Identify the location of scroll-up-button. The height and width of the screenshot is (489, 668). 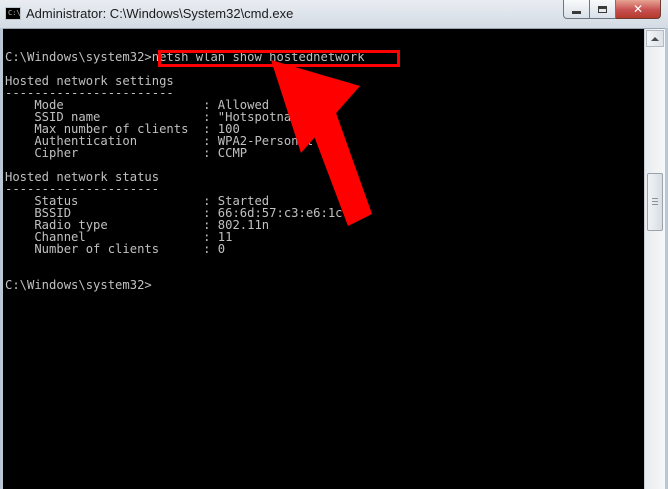
(655, 38).